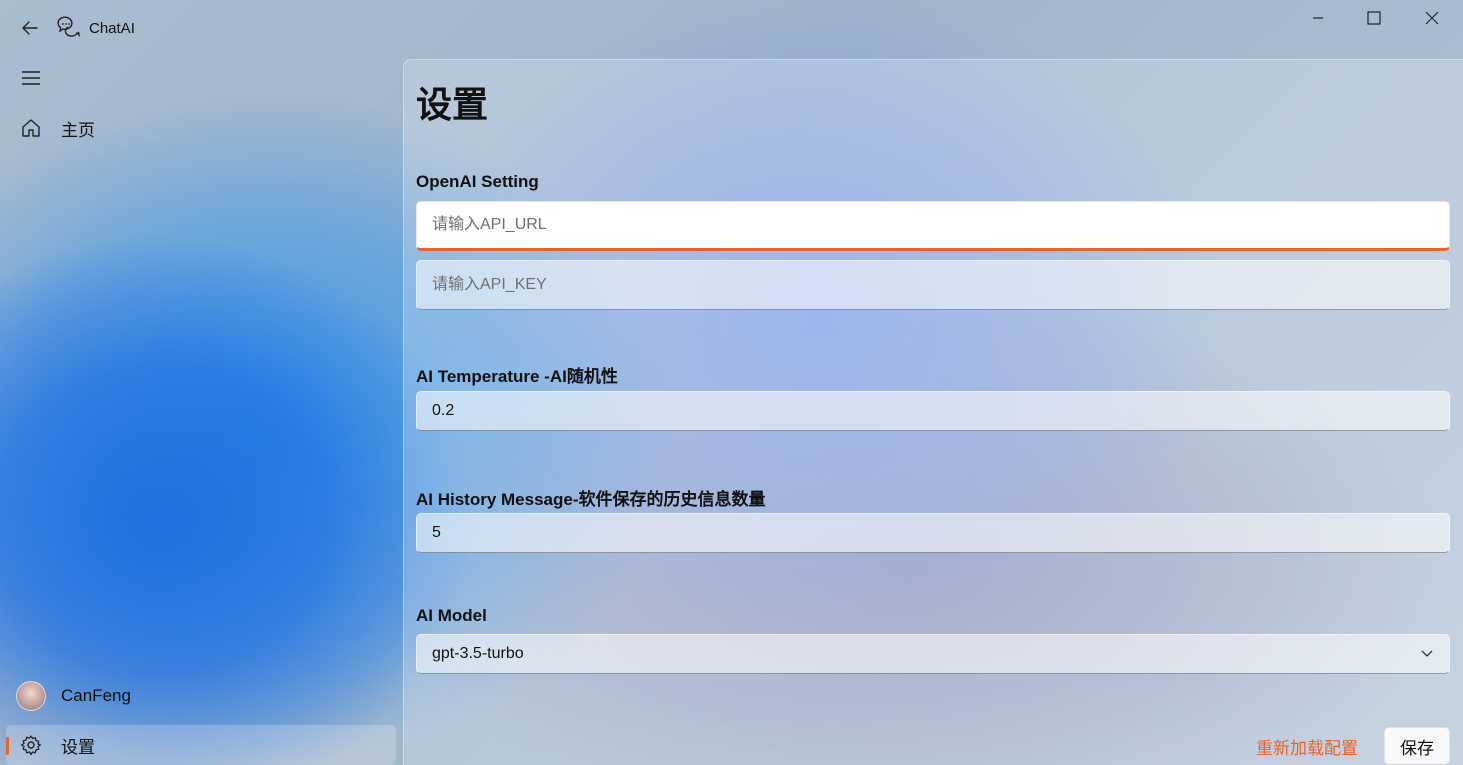 The height and width of the screenshot is (765, 1463). What do you see at coordinates (451, 615) in the screenshot?
I see `ai-model-label: AI Model` at bounding box center [451, 615].